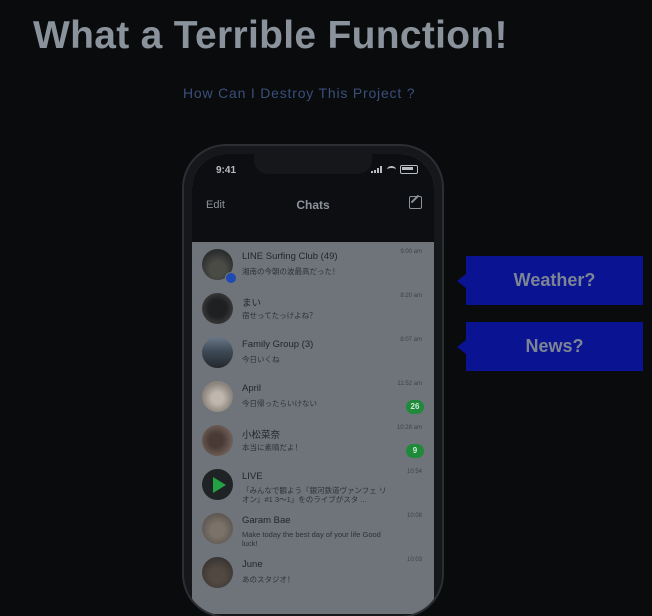 The height and width of the screenshot is (616, 652). What do you see at coordinates (252, 564) in the screenshot?
I see `chat-name: June` at bounding box center [252, 564].